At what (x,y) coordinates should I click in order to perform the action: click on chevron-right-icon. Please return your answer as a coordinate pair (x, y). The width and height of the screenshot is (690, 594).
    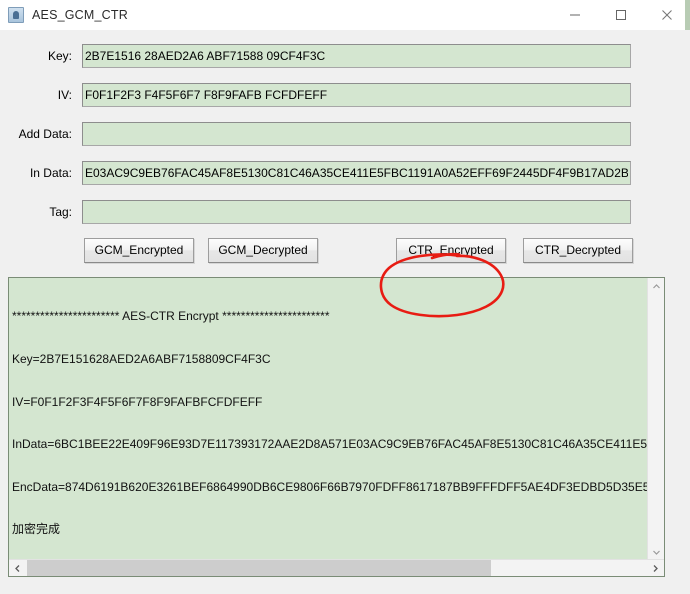
    Looking at the image, I should click on (655, 568).